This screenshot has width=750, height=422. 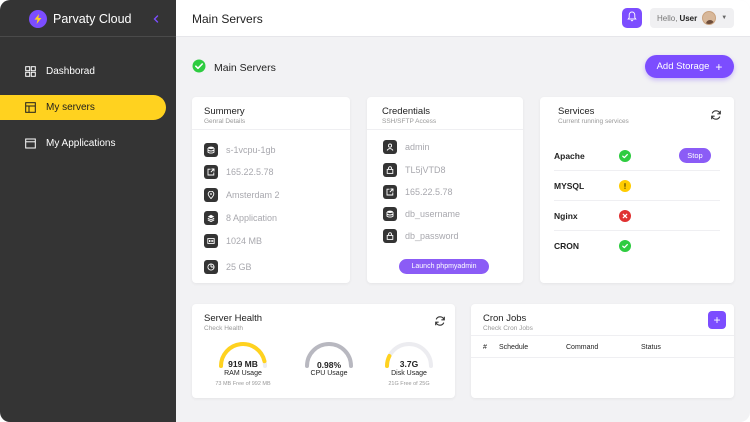 I want to click on summary-row-plan: s-1vcpu-1gb, so click(x=240, y=150).